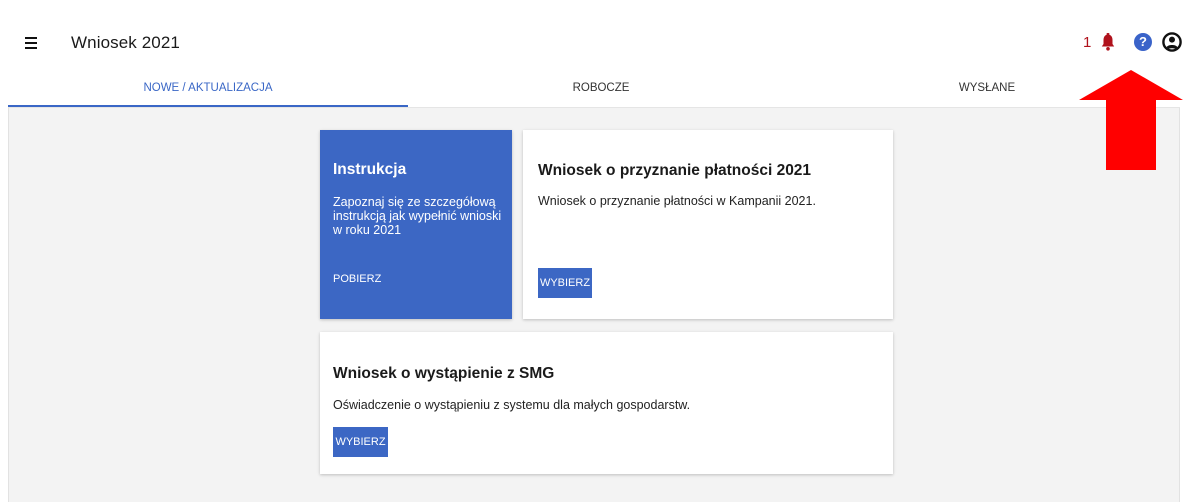 This screenshot has width=1188, height=502. I want to click on page-title: Wniosek 2021, so click(125, 42).